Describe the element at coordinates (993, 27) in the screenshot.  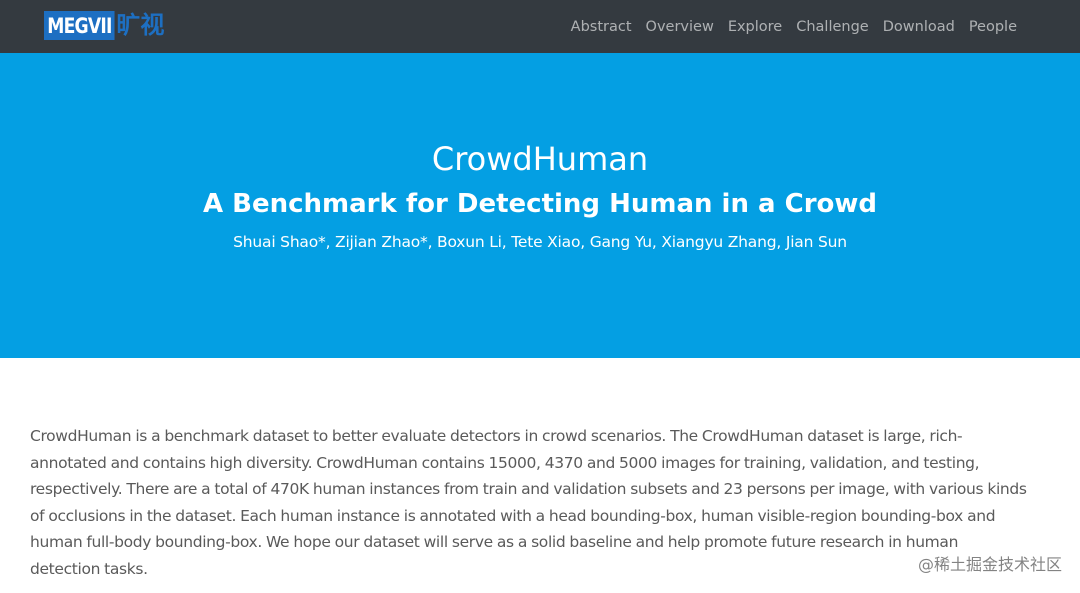
I see `nav-link-people: People` at that location.